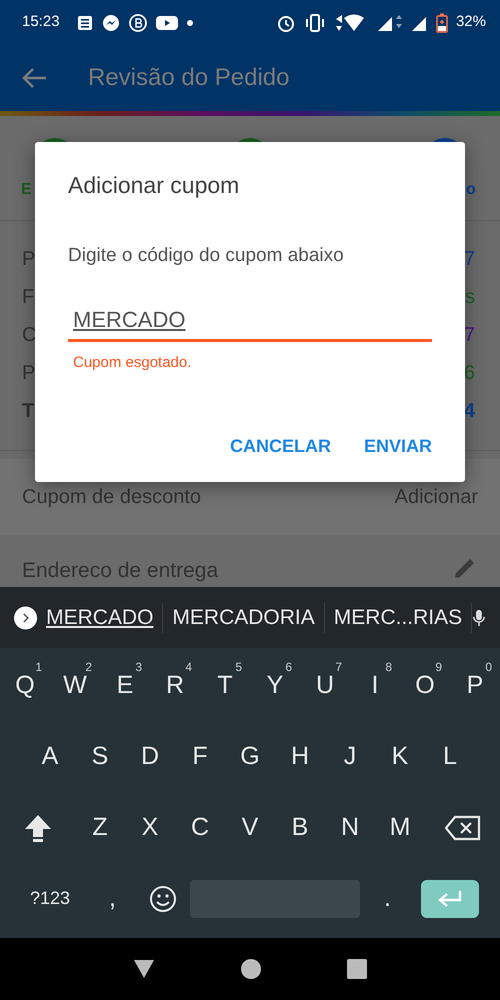 The width and height of the screenshot is (500, 1000). I want to click on key: B, so click(300, 827).